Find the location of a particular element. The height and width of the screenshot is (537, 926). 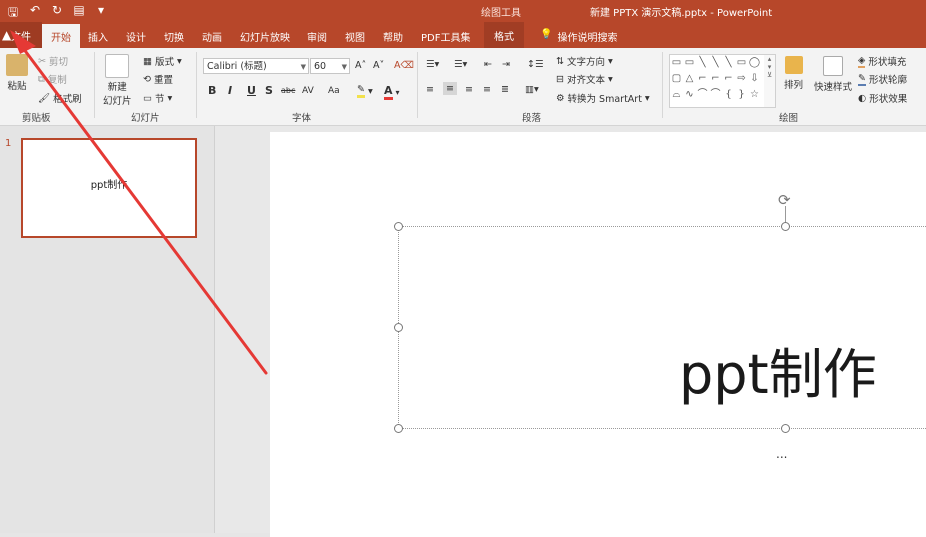

mouse-cursor-icon: ▲ is located at coordinates (7, 35).